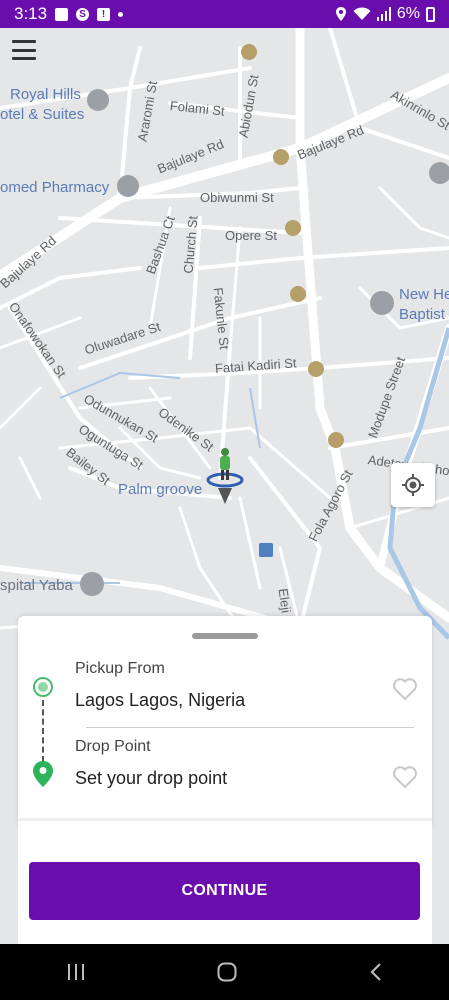 This screenshot has height=1000, width=449. I want to click on divider, so click(250, 727).